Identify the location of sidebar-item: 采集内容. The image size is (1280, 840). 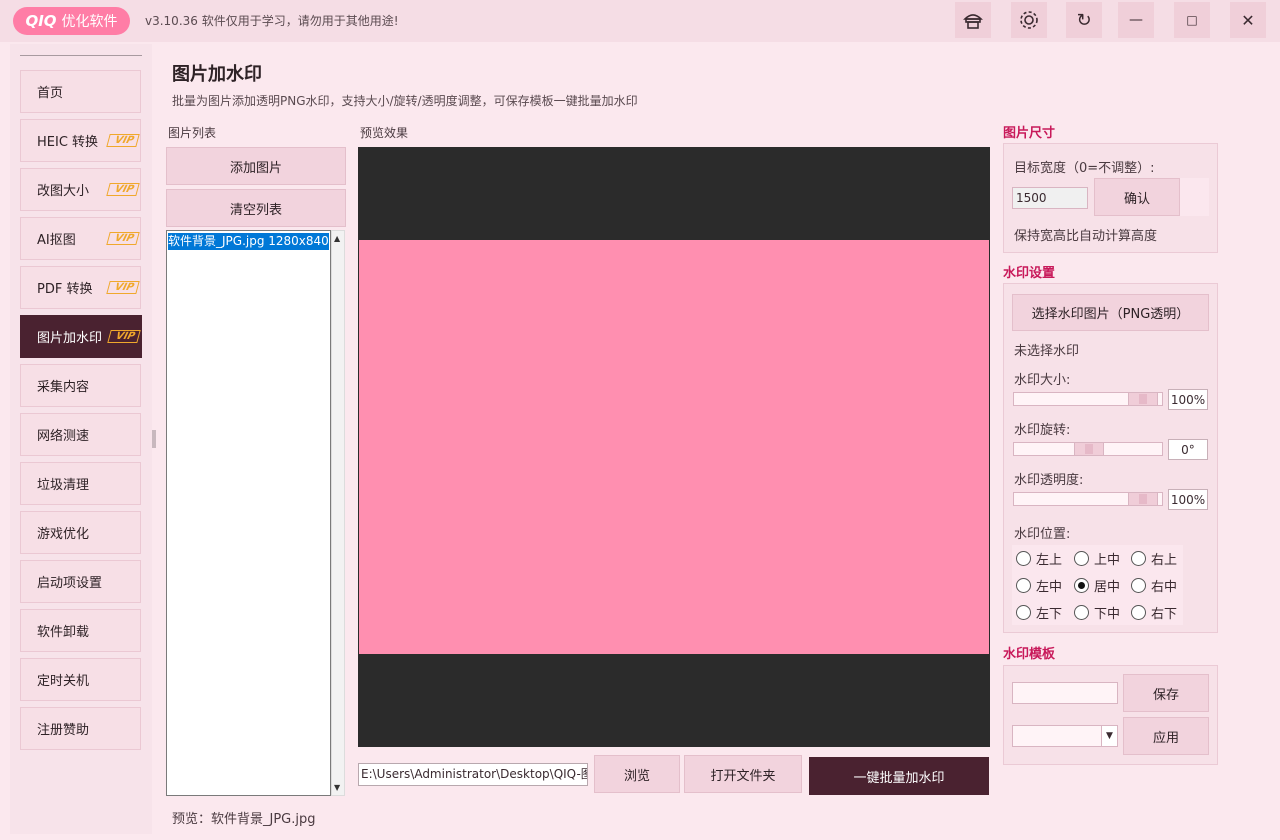
(80, 385).